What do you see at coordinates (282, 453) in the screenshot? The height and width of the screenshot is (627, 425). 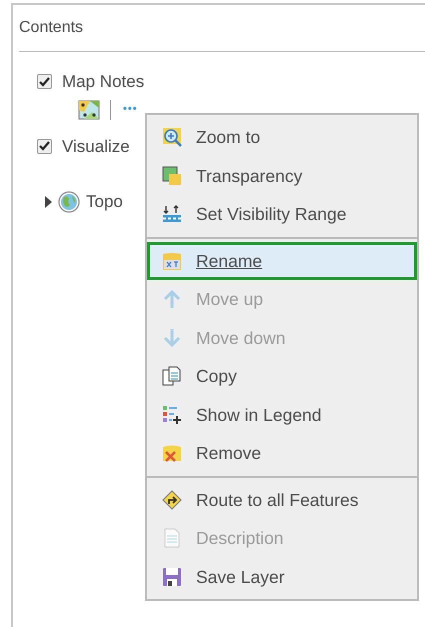 I see `menu-item: Remove` at bounding box center [282, 453].